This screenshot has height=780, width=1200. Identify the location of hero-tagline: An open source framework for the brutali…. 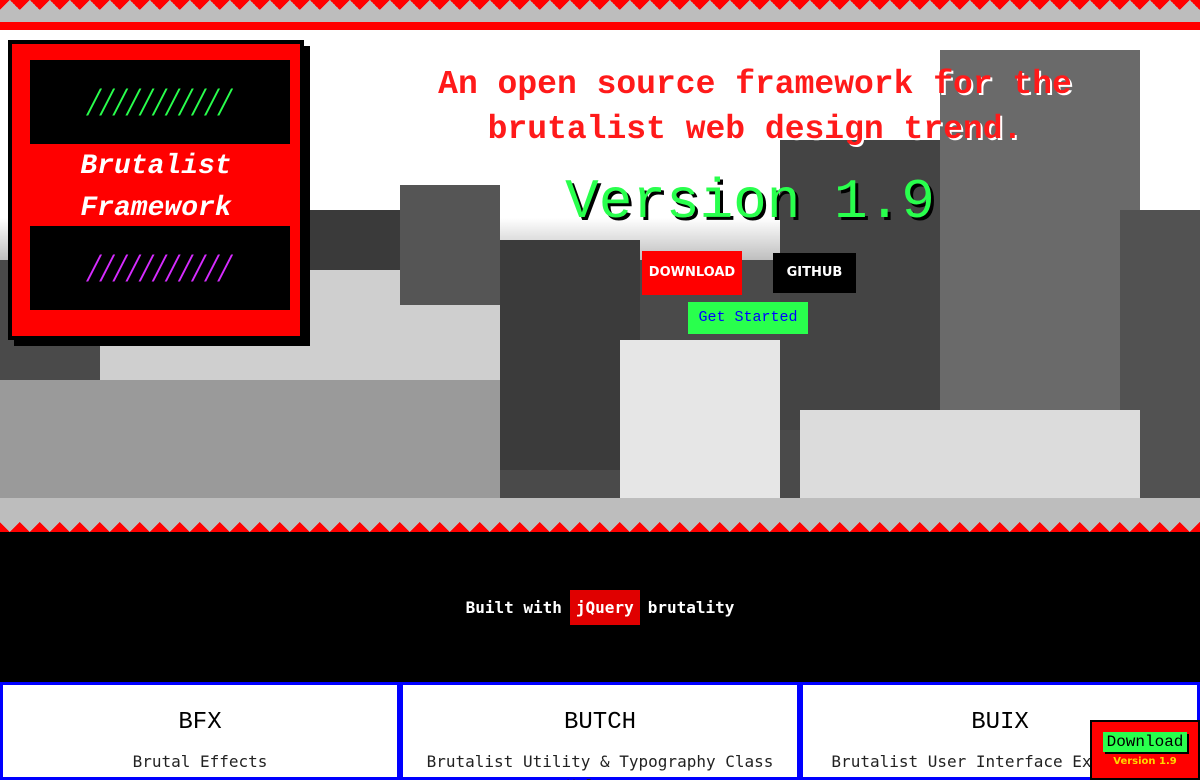
(755, 107).